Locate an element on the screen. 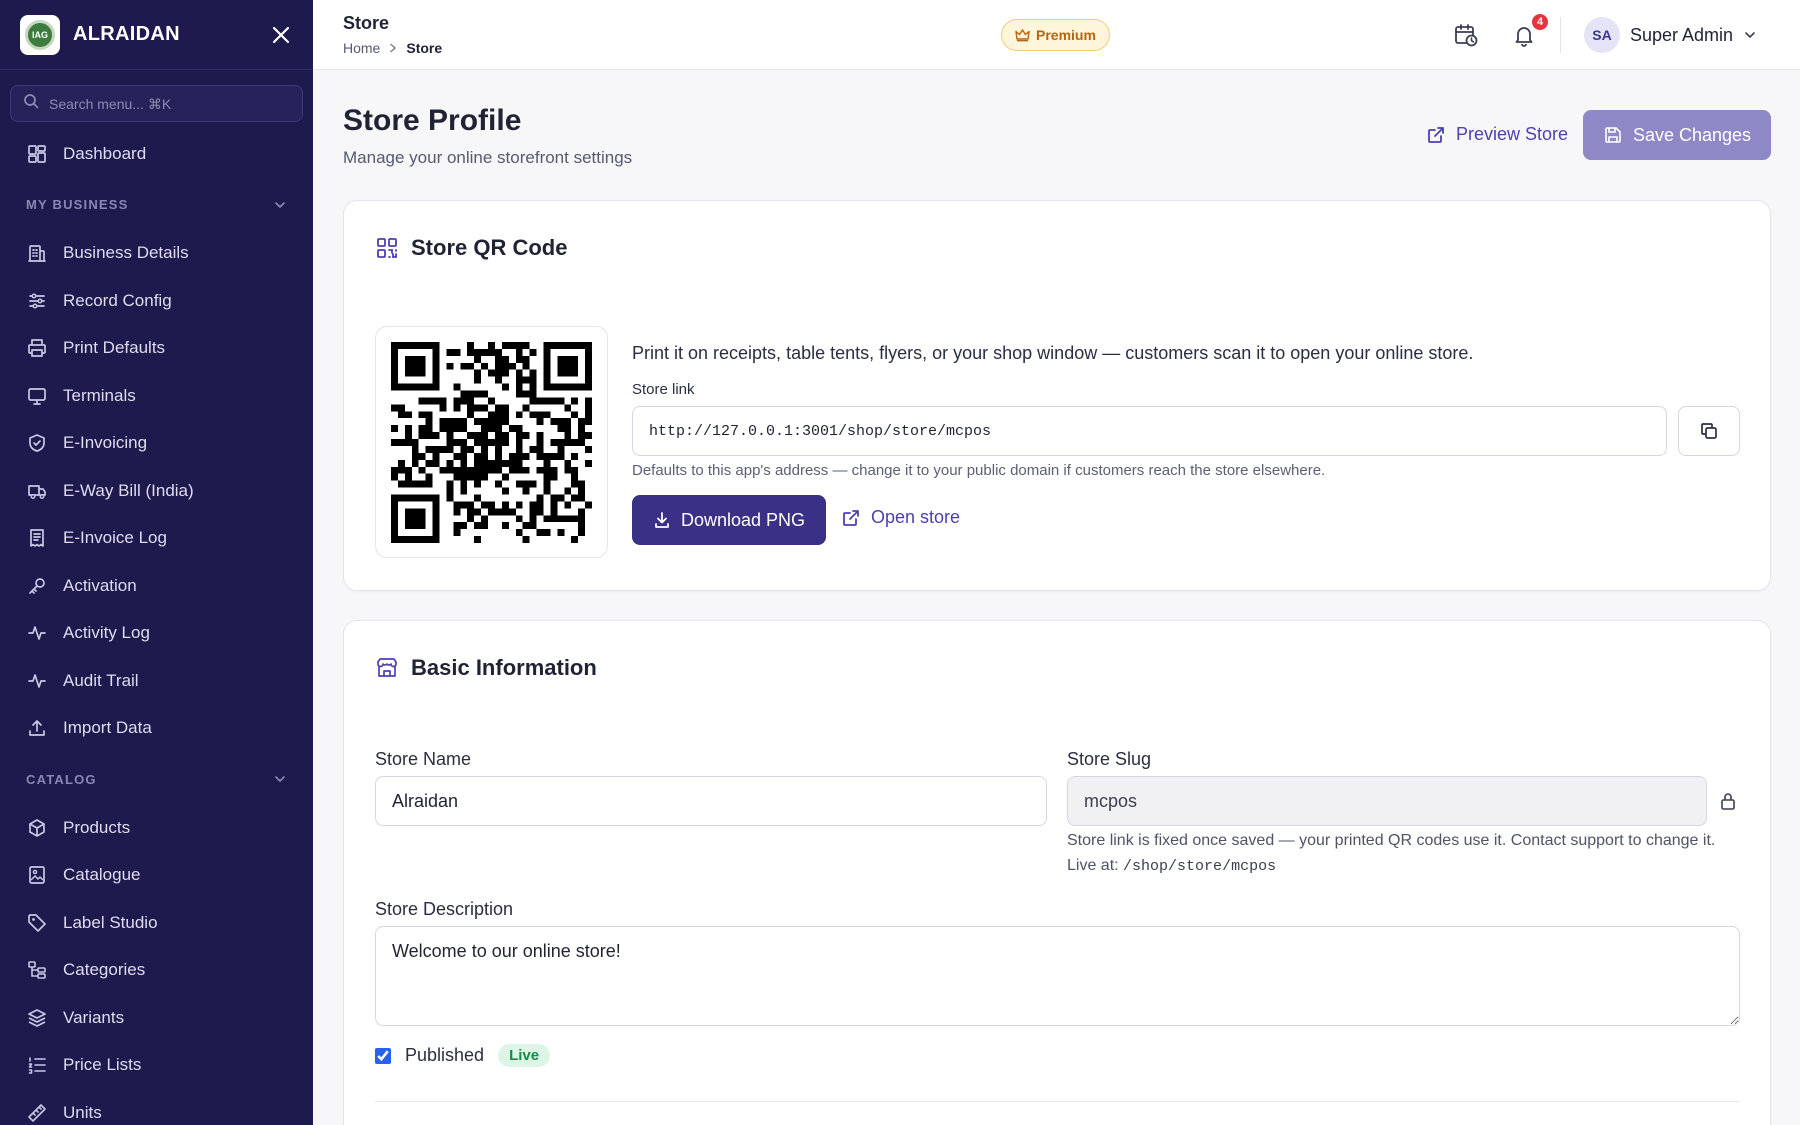 The width and height of the screenshot is (1800, 1125). breadcrumb-current: Store is located at coordinates (424, 48).